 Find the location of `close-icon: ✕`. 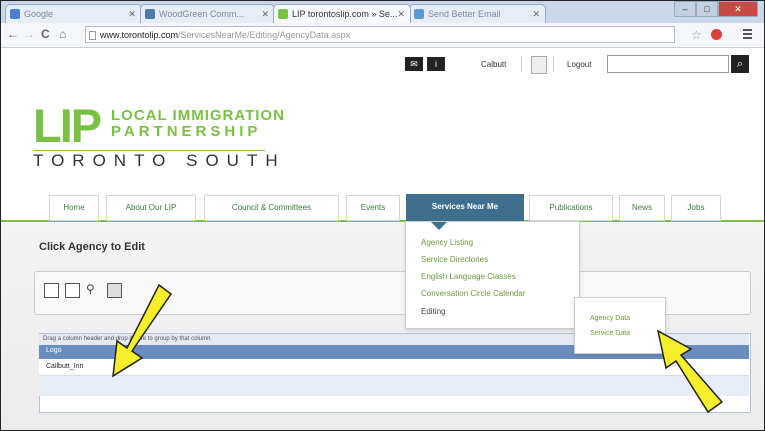

close-icon: ✕ is located at coordinates (401, 14).